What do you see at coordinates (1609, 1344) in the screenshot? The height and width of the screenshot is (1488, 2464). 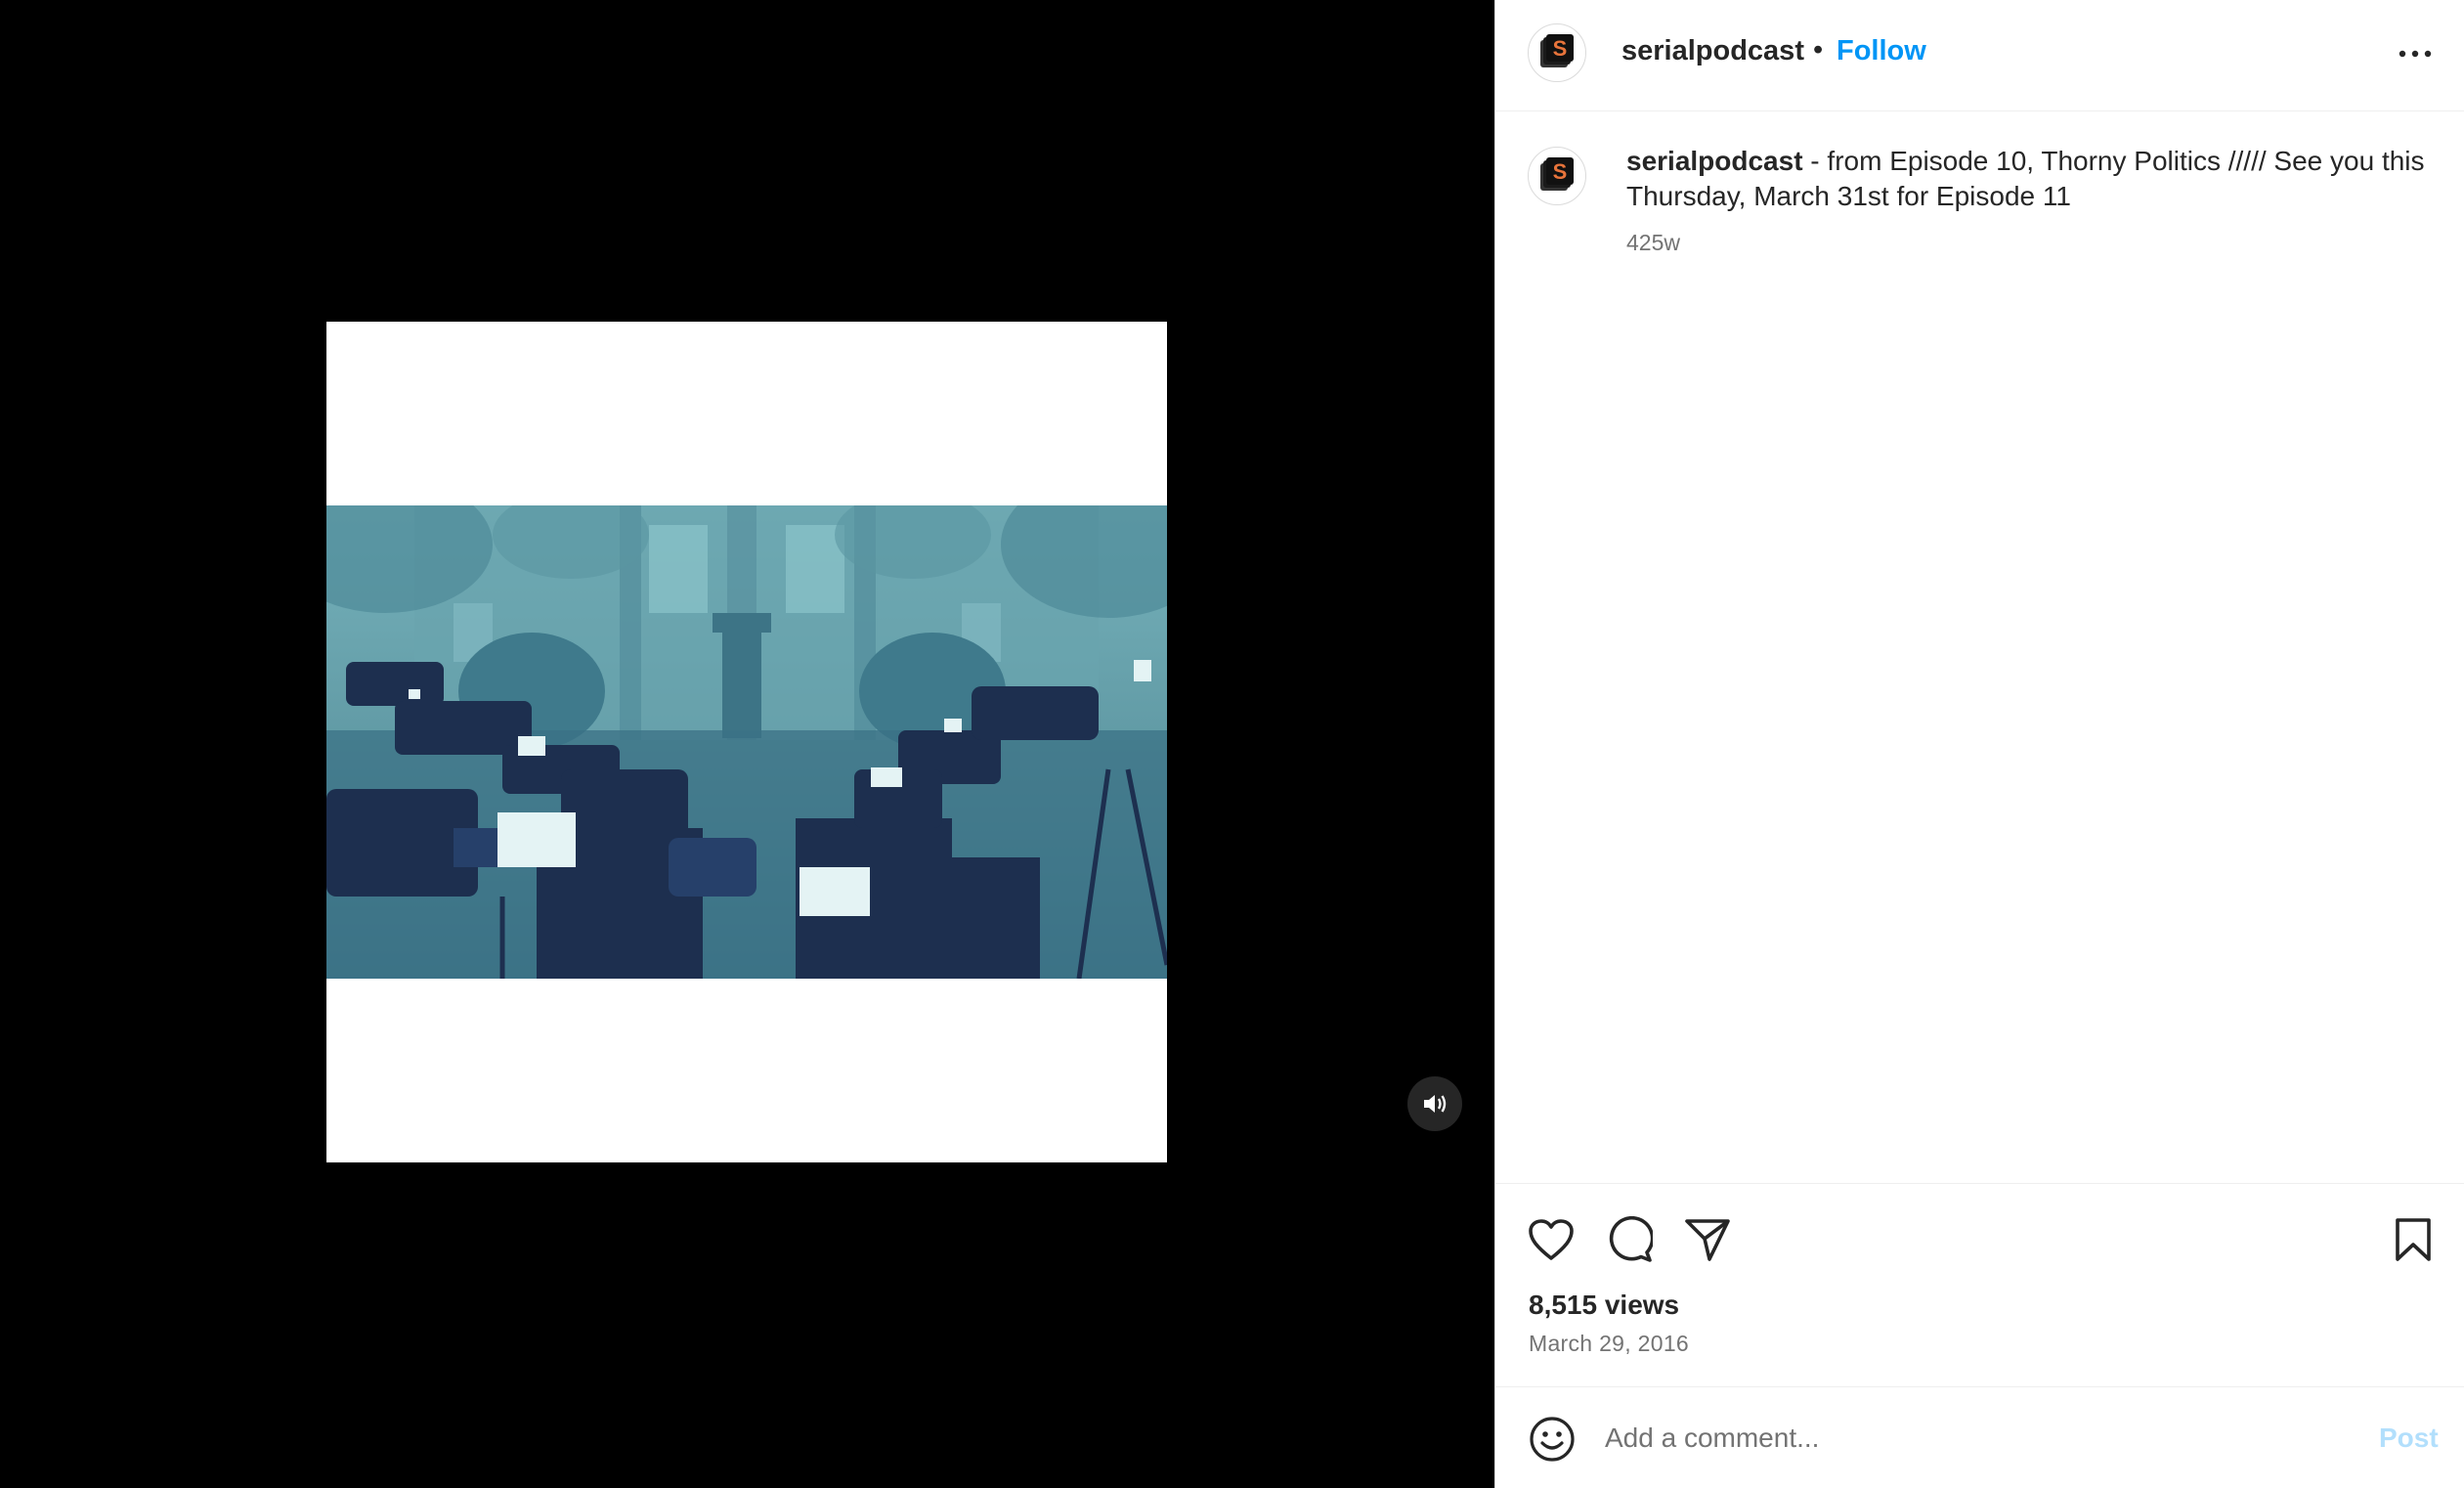 I see `post-date: March 29, 2016` at bounding box center [1609, 1344].